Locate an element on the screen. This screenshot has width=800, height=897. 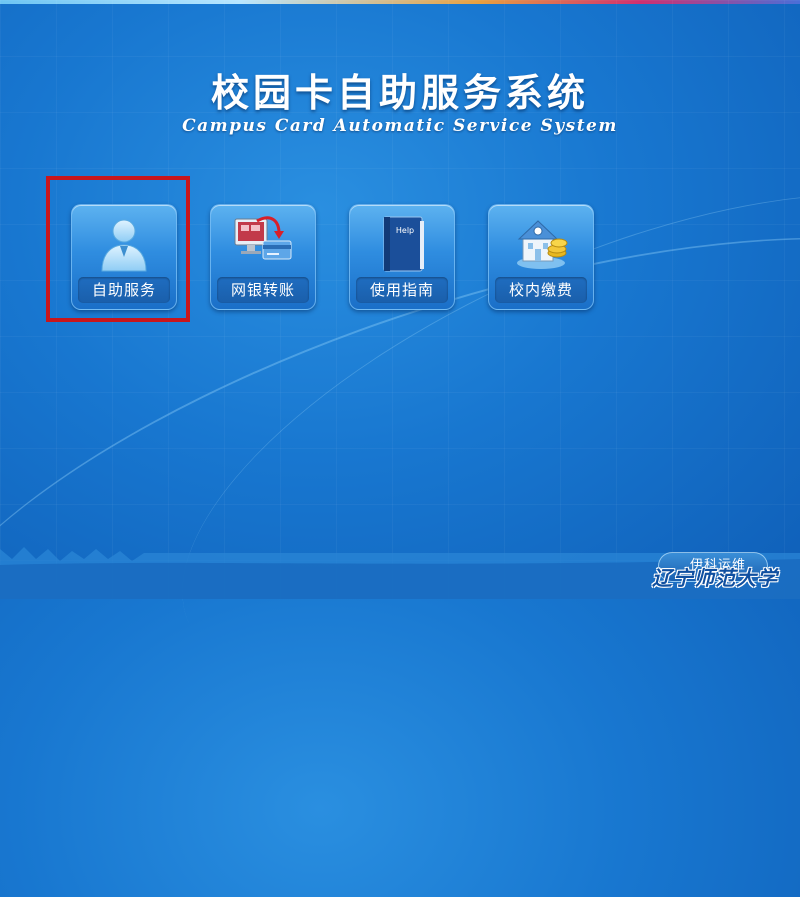
school-name: 辽宁师范大学 is located at coordinates (715, 578).